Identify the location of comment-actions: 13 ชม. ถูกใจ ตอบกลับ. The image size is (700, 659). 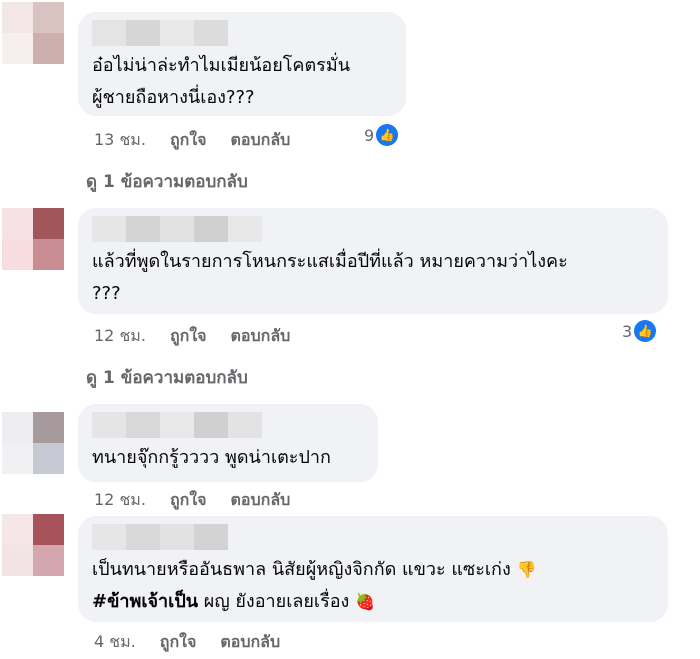
(192, 140).